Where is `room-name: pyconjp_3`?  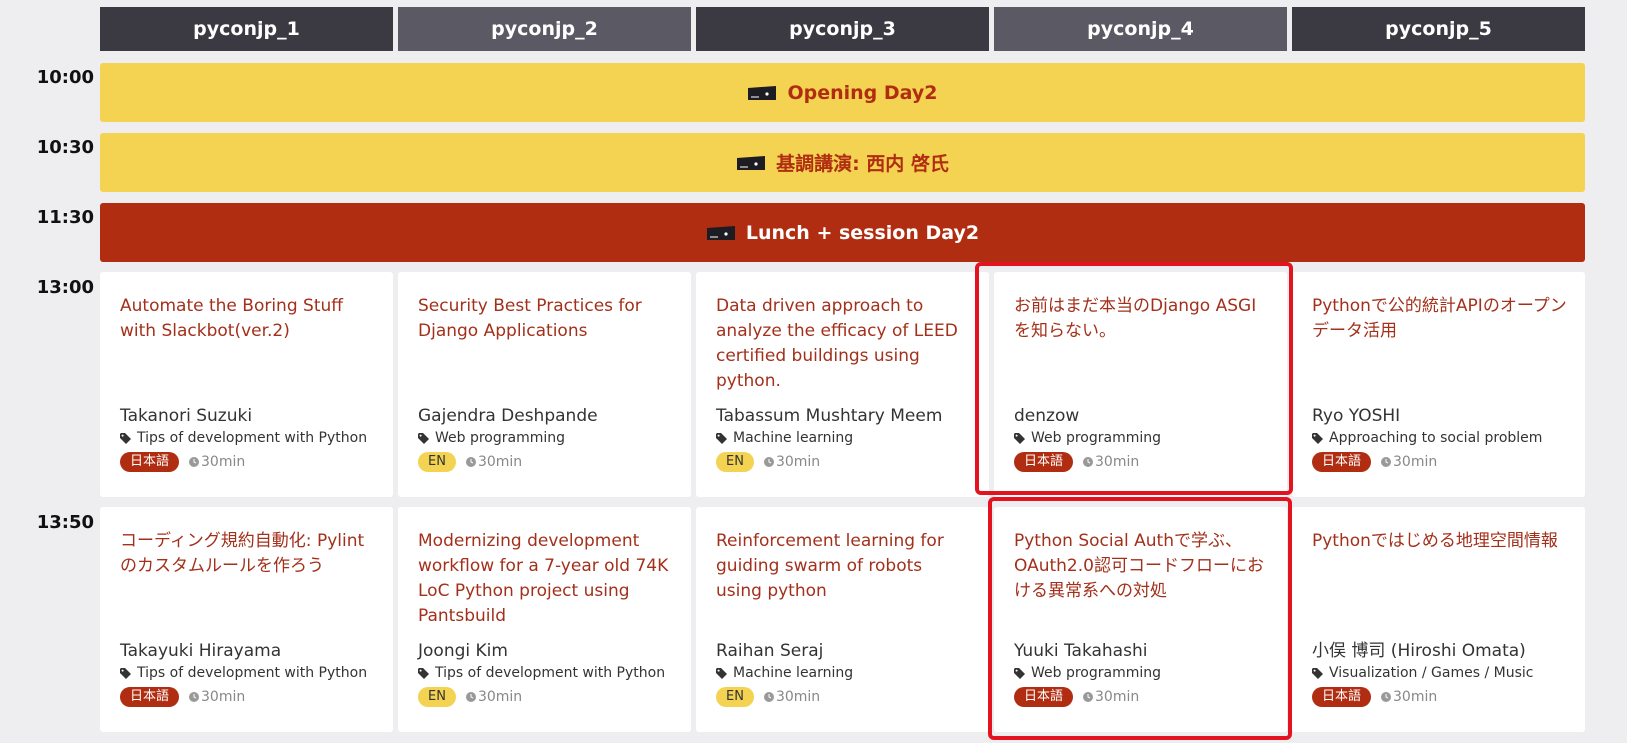 room-name: pyconjp_3 is located at coordinates (842, 29).